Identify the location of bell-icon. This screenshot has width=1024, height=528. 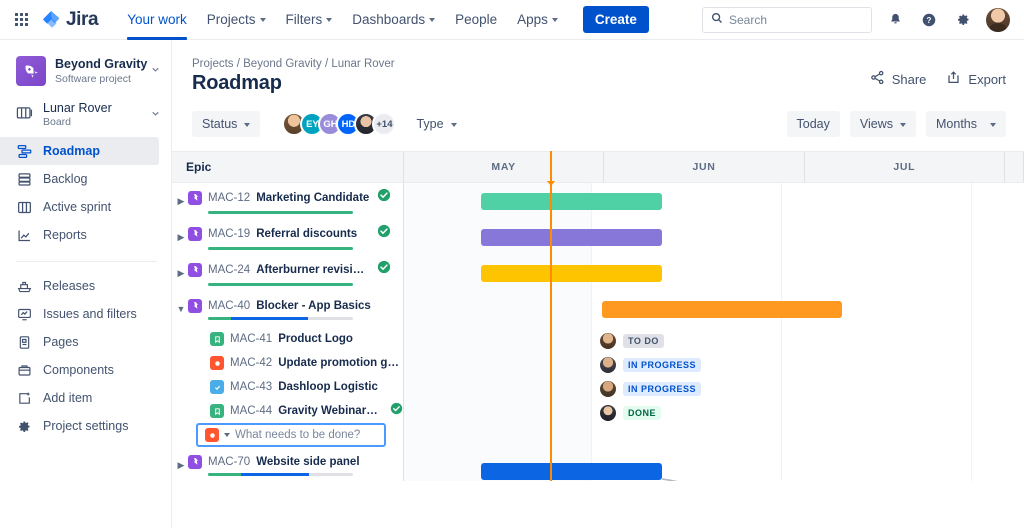
(895, 20).